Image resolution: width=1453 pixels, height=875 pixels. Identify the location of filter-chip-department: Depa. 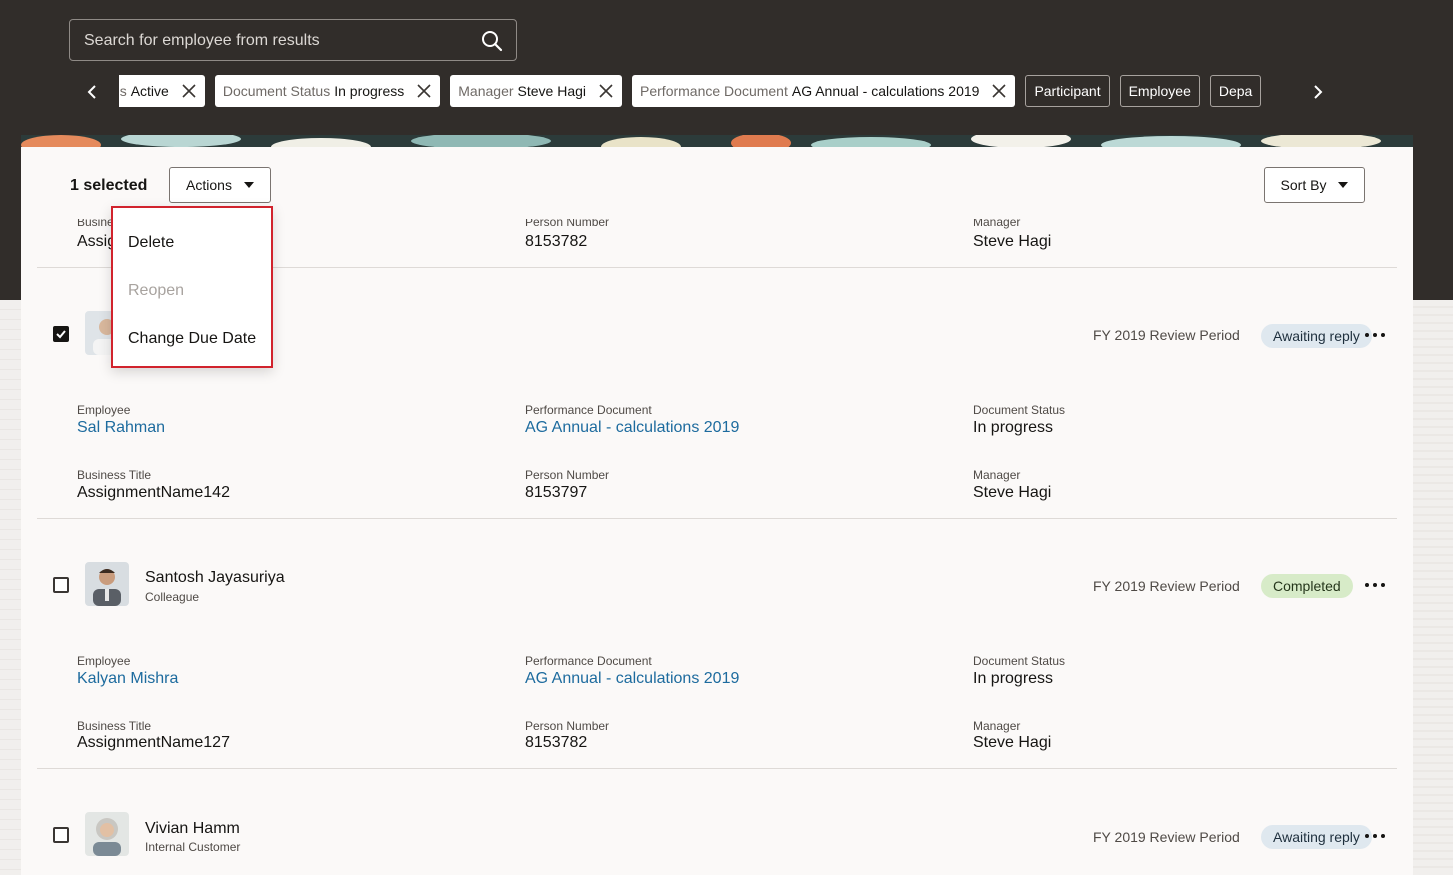
(1235, 91).